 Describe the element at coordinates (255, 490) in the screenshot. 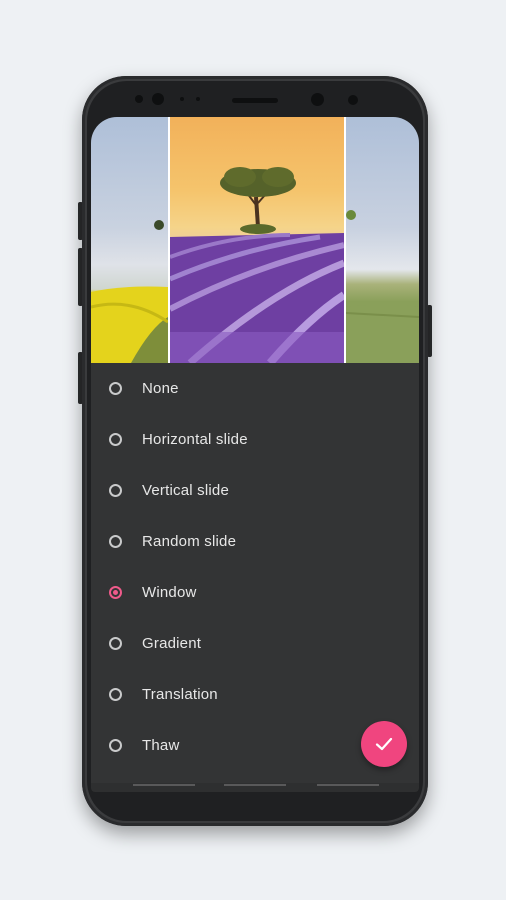

I see `option-vertical-slide: Vertical slide` at that location.